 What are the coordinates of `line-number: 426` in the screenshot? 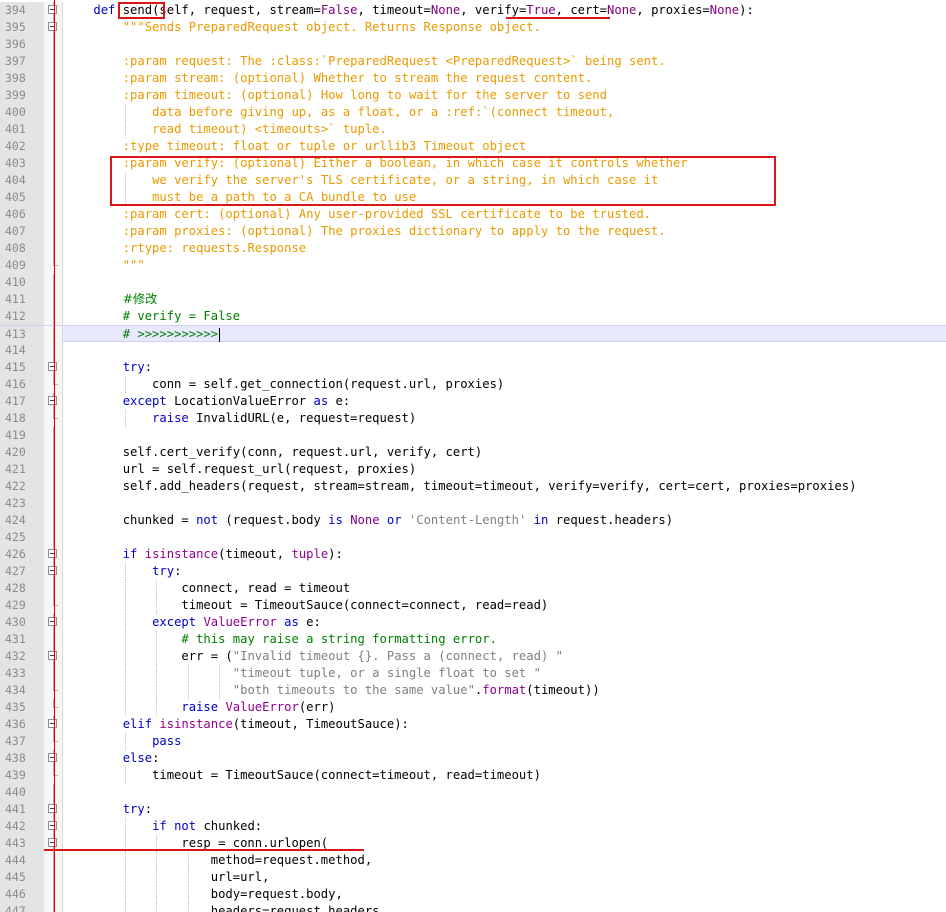 It's located at (22, 554).